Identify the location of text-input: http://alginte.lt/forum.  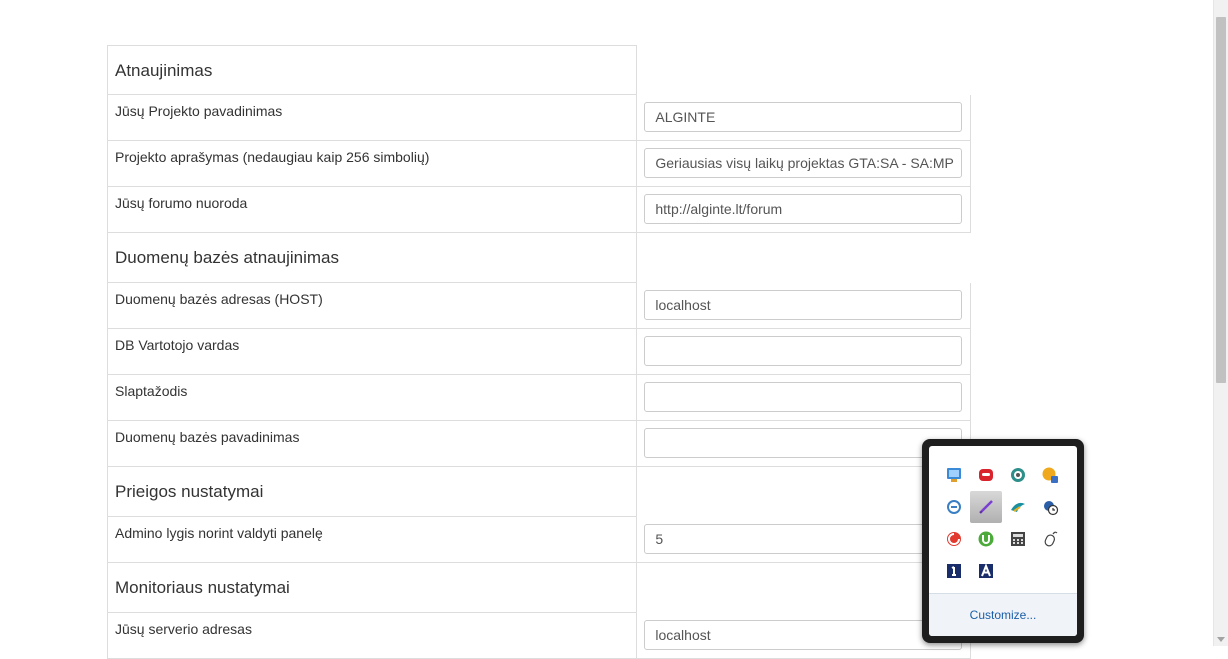
(803, 209).